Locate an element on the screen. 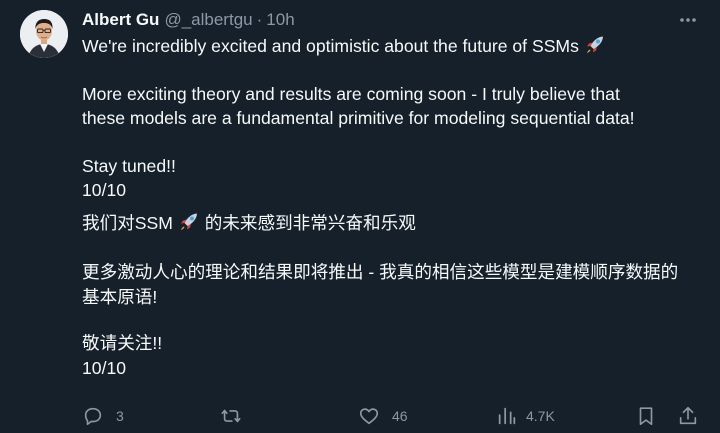 The image size is (720, 433). tweet-header: Albert Gu @_albertgu · 10h is located at coordinates (188, 20).